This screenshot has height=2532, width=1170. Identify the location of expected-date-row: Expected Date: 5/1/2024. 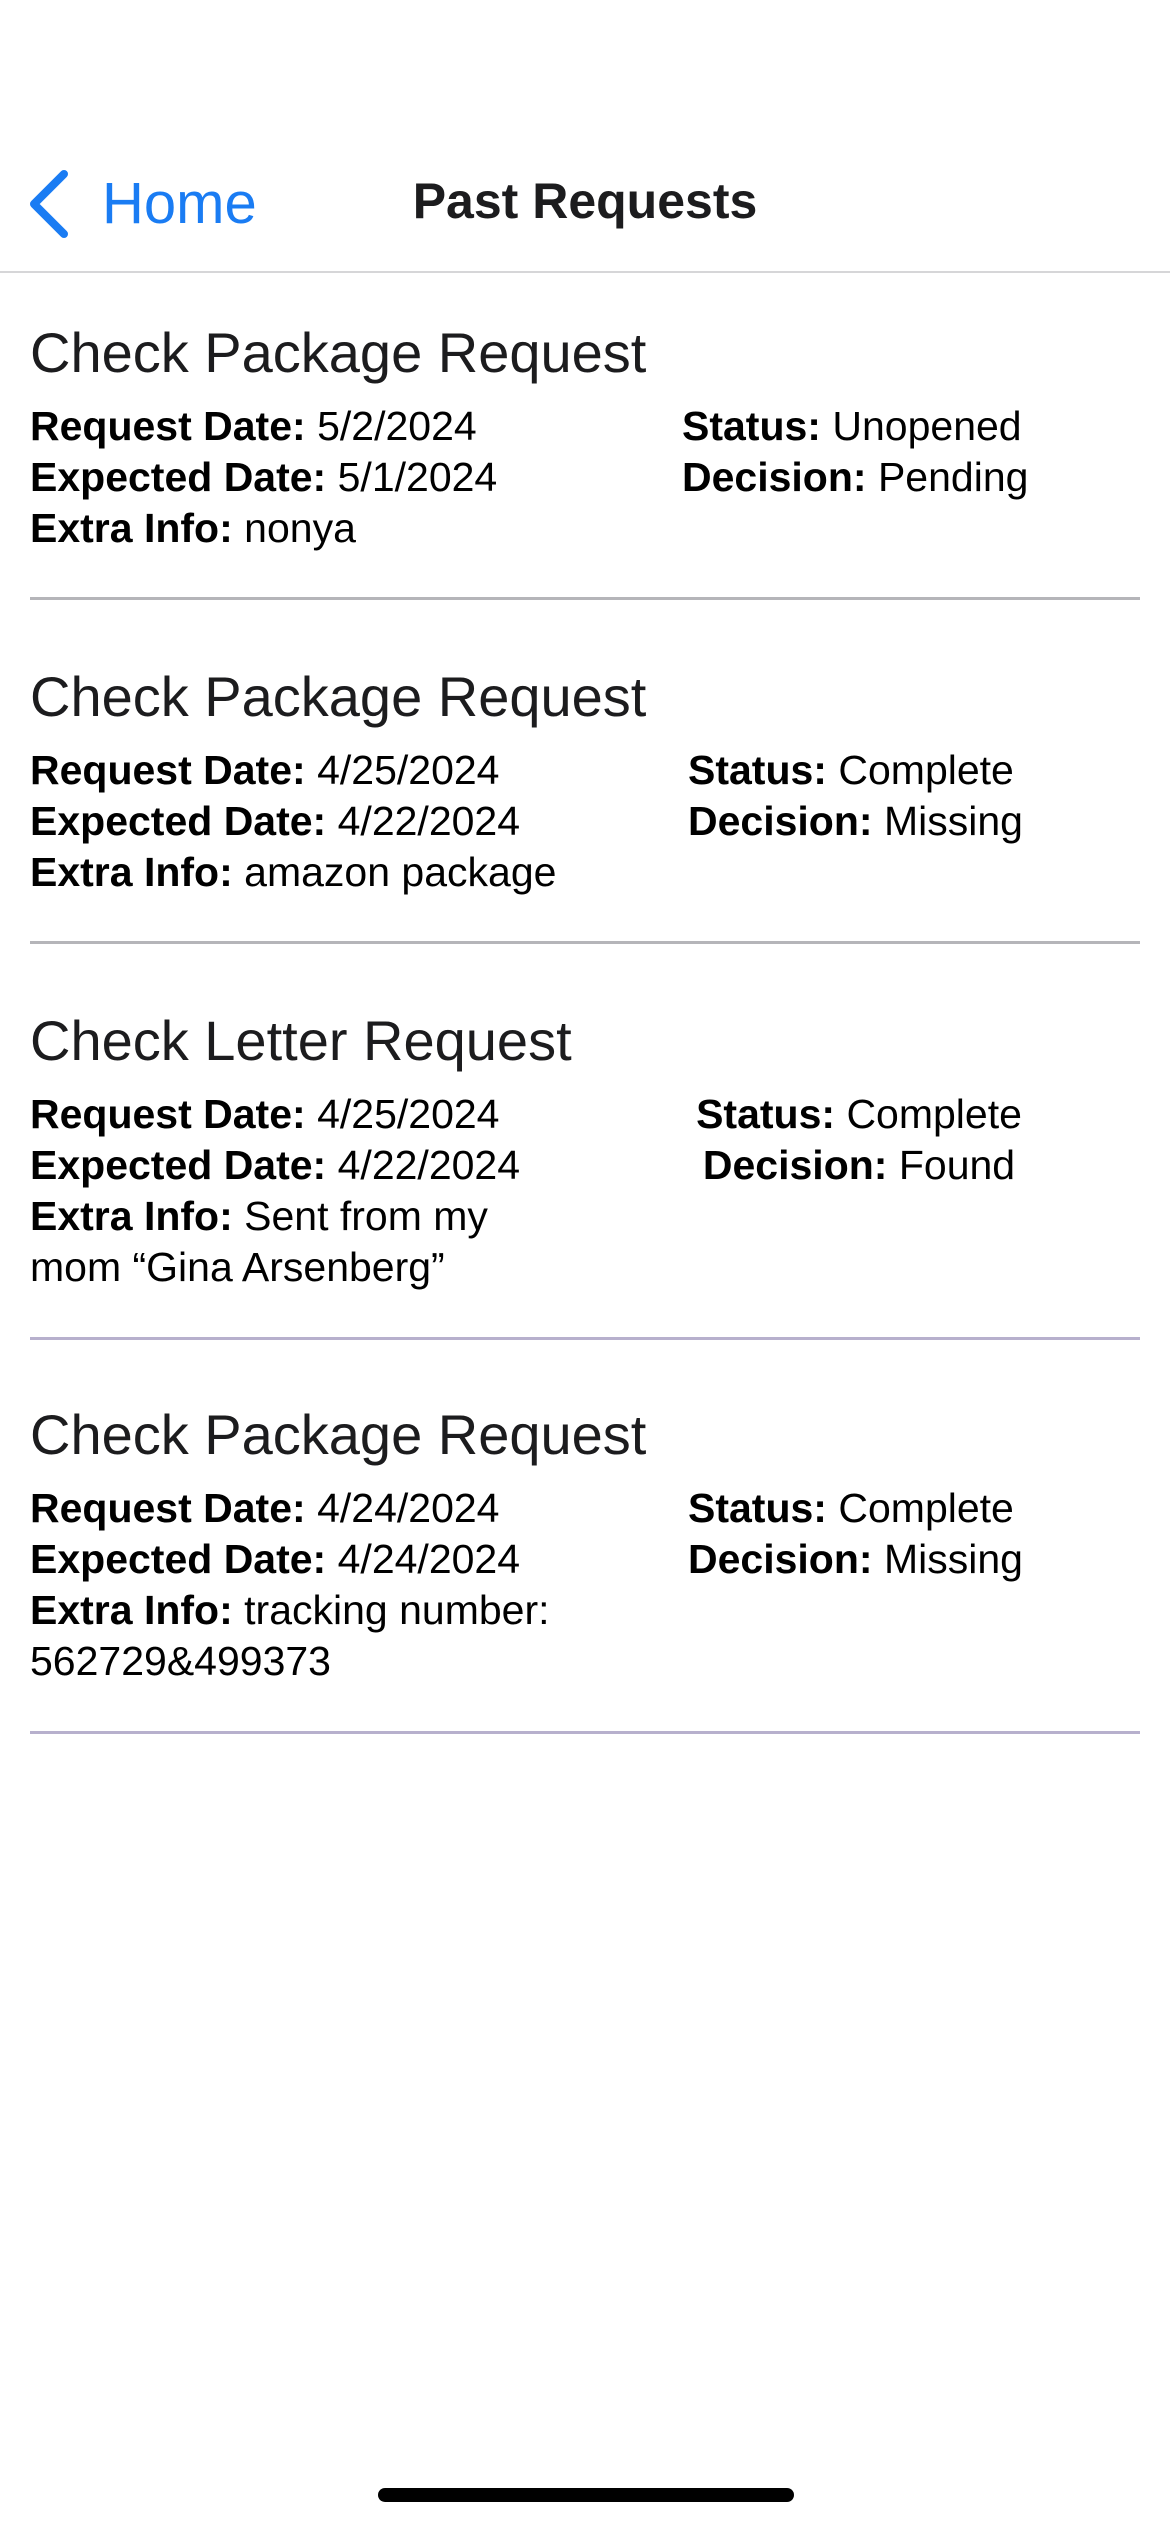
(263, 477).